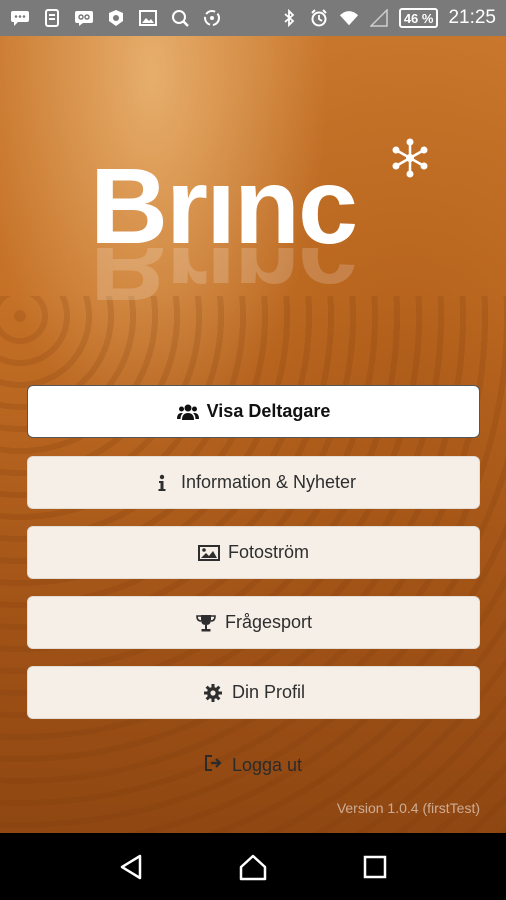 Image resolution: width=506 pixels, height=900 pixels. Describe the element at coordinates (472, 17) in the screenshot. I see `clock: 21:25` at that location.